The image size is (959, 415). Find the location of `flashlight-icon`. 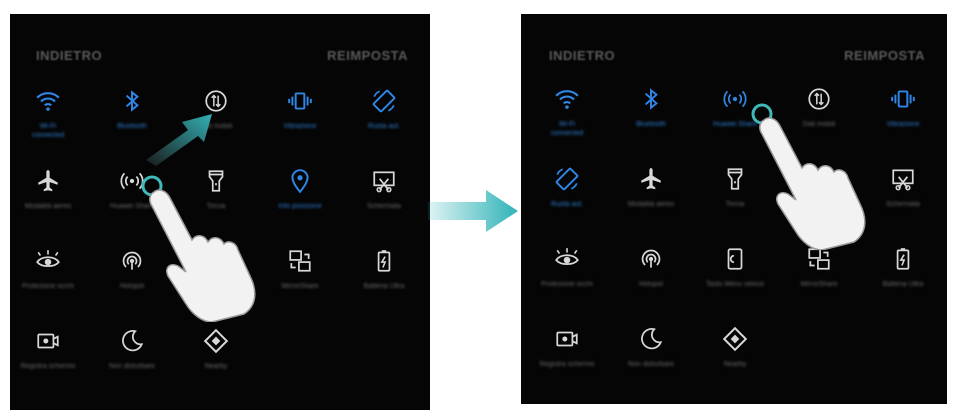

flashlight-icon is located at coordinates (735, 179).